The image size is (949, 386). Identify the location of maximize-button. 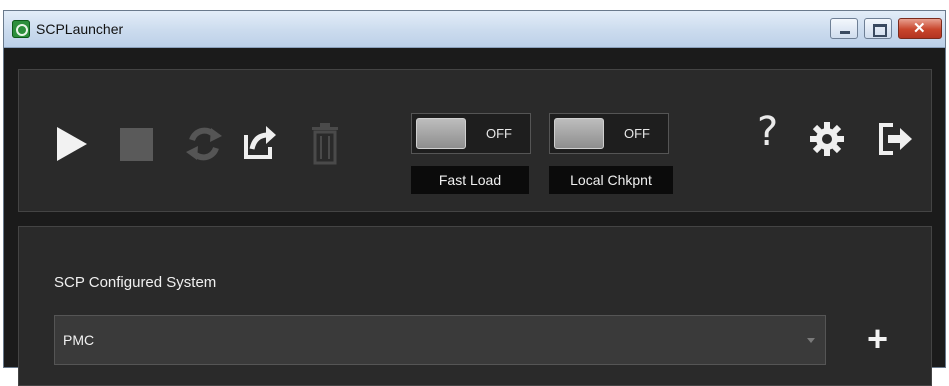
(878, 28).